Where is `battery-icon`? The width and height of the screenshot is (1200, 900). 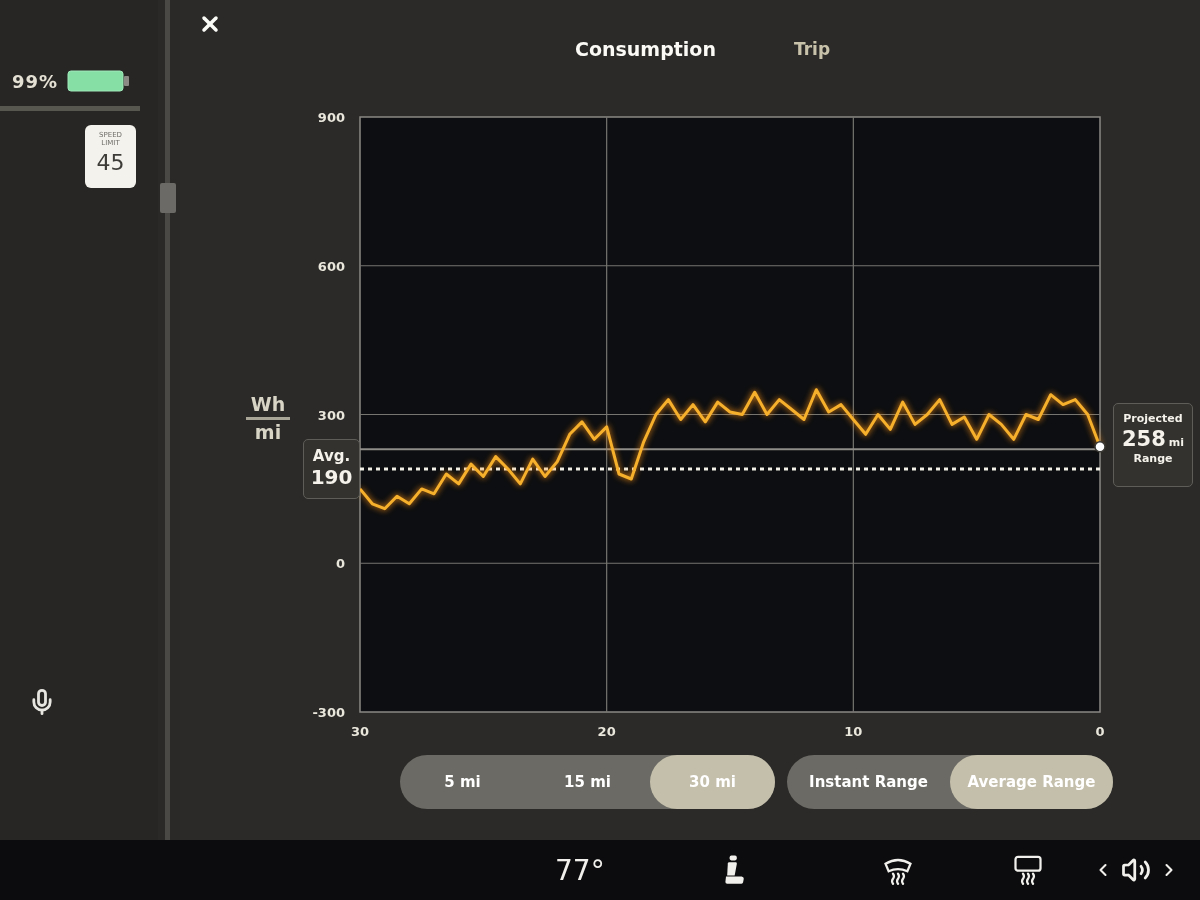 battery-icon is located at coordinates (98, 81).